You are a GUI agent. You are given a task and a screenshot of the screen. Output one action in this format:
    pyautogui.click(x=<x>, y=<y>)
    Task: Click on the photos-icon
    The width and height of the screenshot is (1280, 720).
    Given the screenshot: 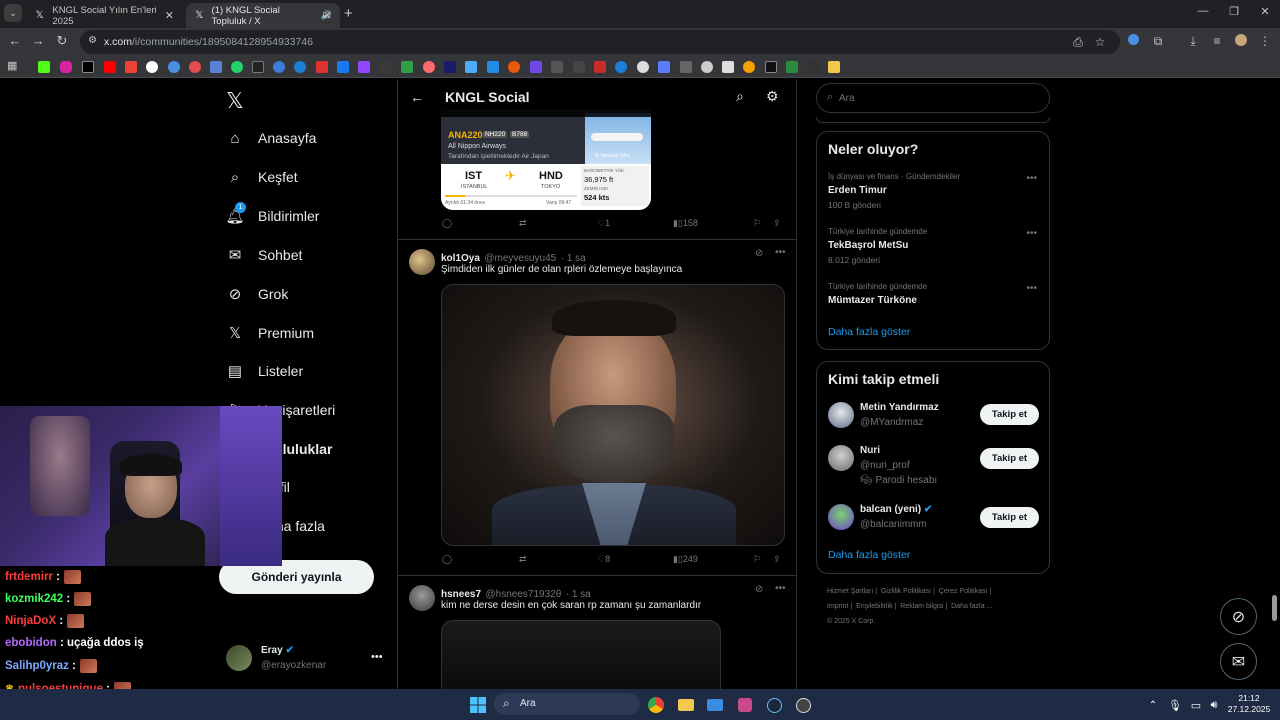 What is the action you would take?
    pyautogui.click(x=715, y=705)
    